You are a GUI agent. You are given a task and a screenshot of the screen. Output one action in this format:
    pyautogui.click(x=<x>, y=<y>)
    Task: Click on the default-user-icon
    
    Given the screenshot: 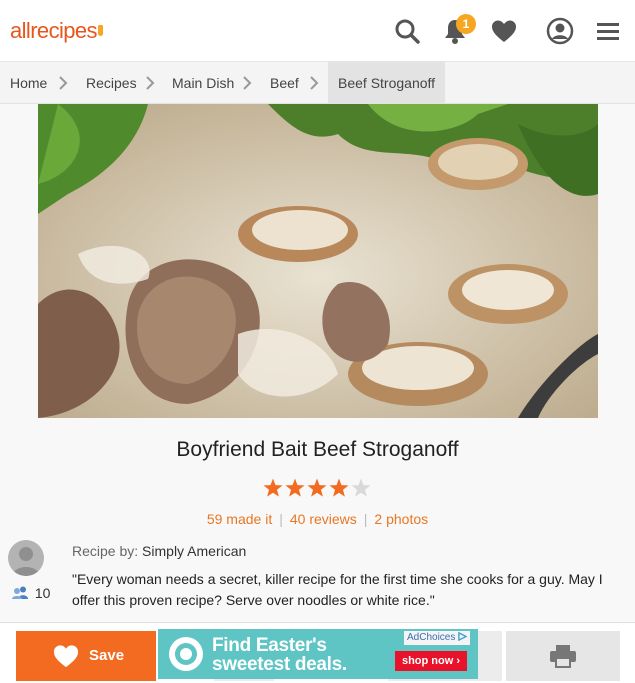 What is the action you would take?
    pyautogui.click(x=26, y=561)
    